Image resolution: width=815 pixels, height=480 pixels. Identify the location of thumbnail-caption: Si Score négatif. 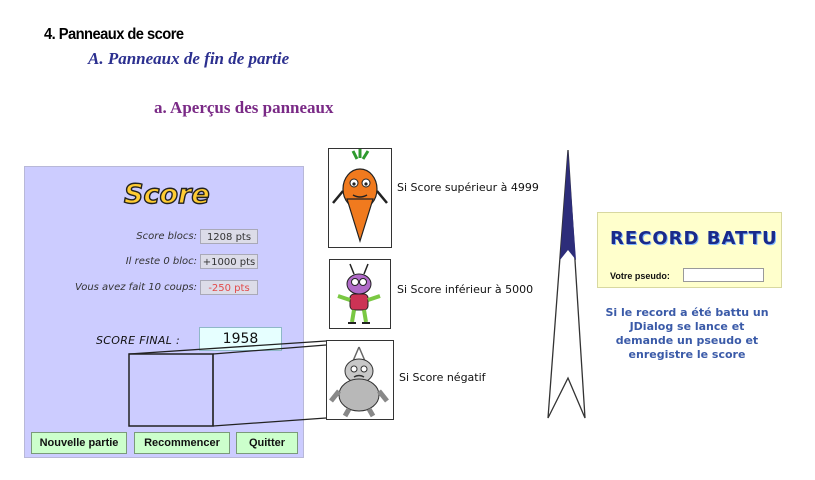
(442, 377).